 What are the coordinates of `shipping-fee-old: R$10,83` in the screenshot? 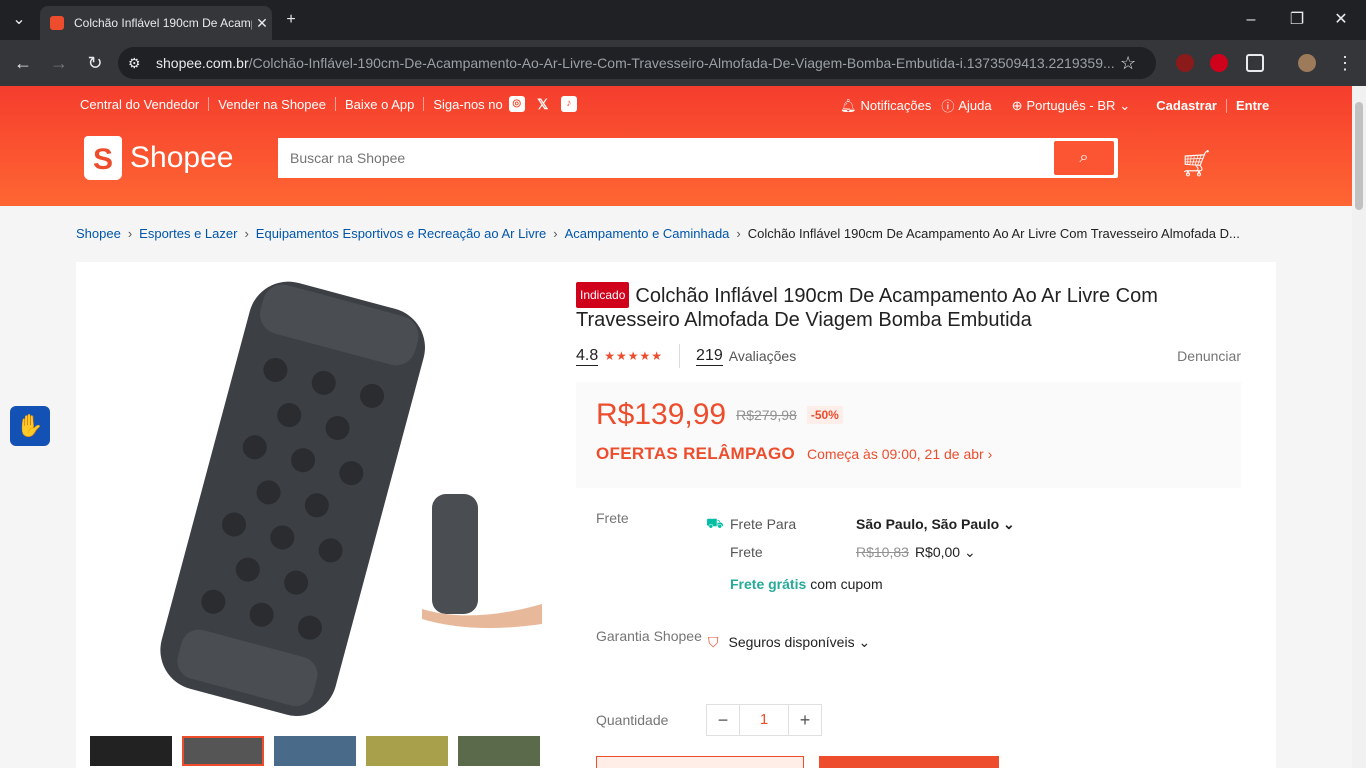 It's located at (882, 552).